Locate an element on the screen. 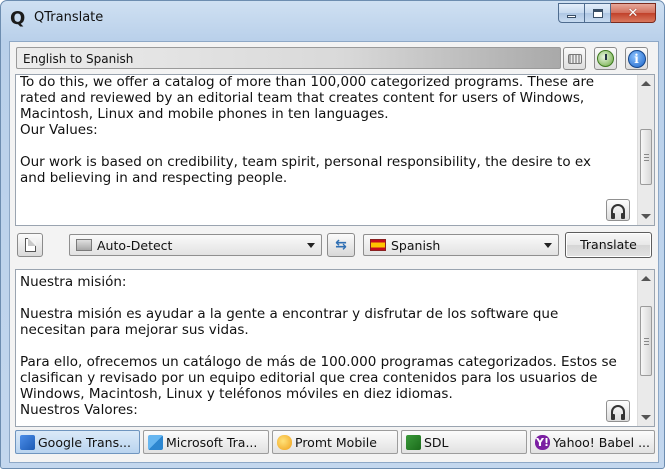  close-button: ✕ is located at coordinates (633, 13).